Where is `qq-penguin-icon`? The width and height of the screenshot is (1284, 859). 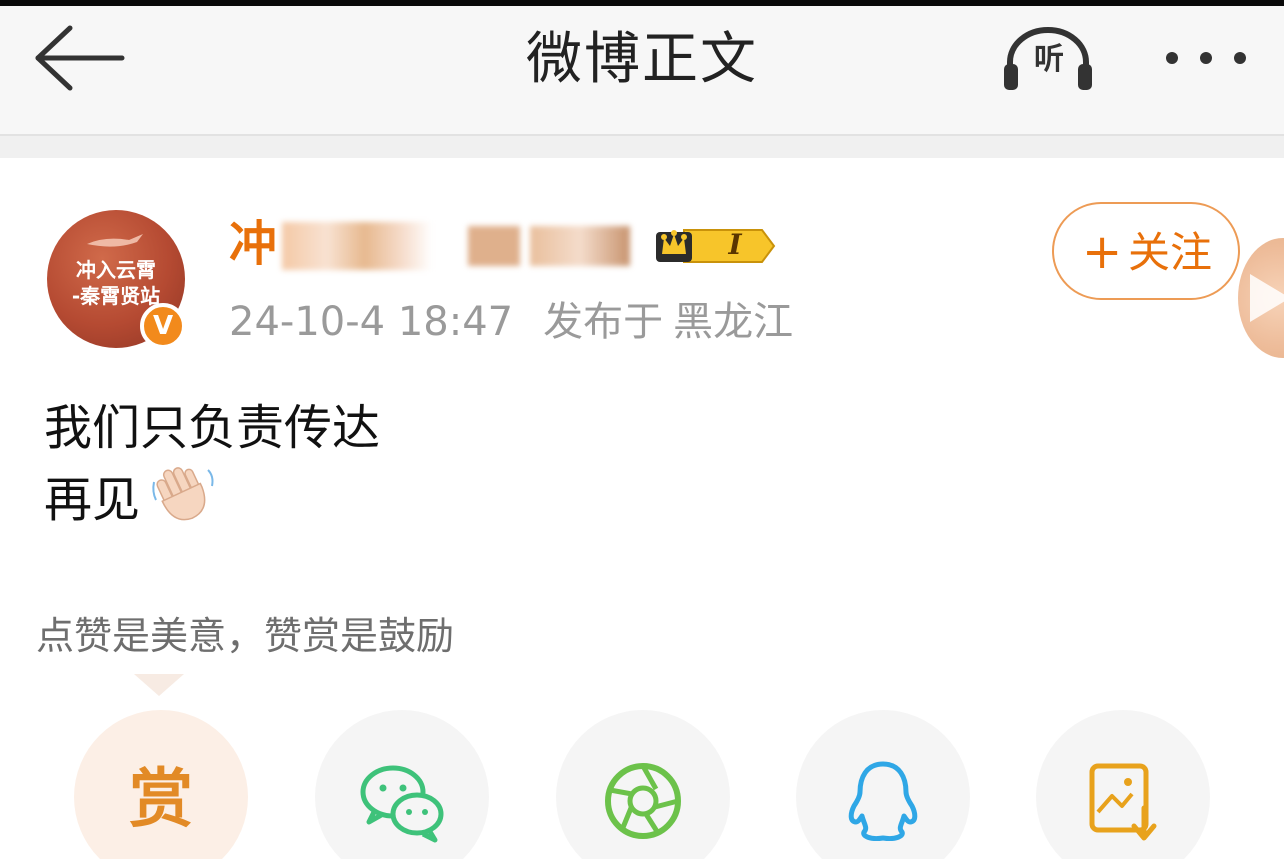
qq-penguin-icon is located at coordinates (883, 801).